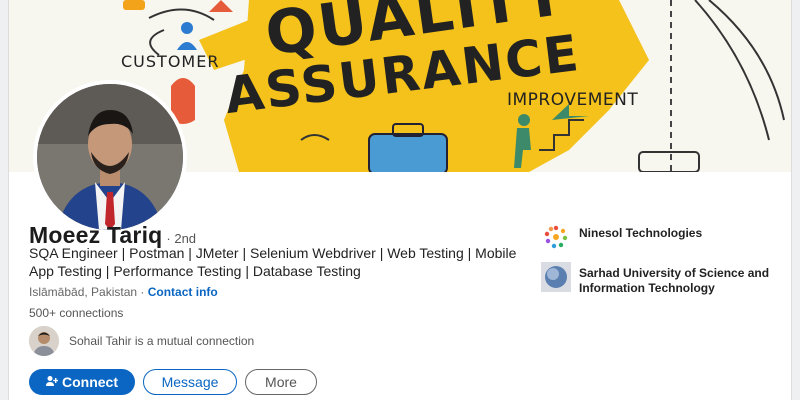  I want to click on message-button: Message, so click(190, 382).